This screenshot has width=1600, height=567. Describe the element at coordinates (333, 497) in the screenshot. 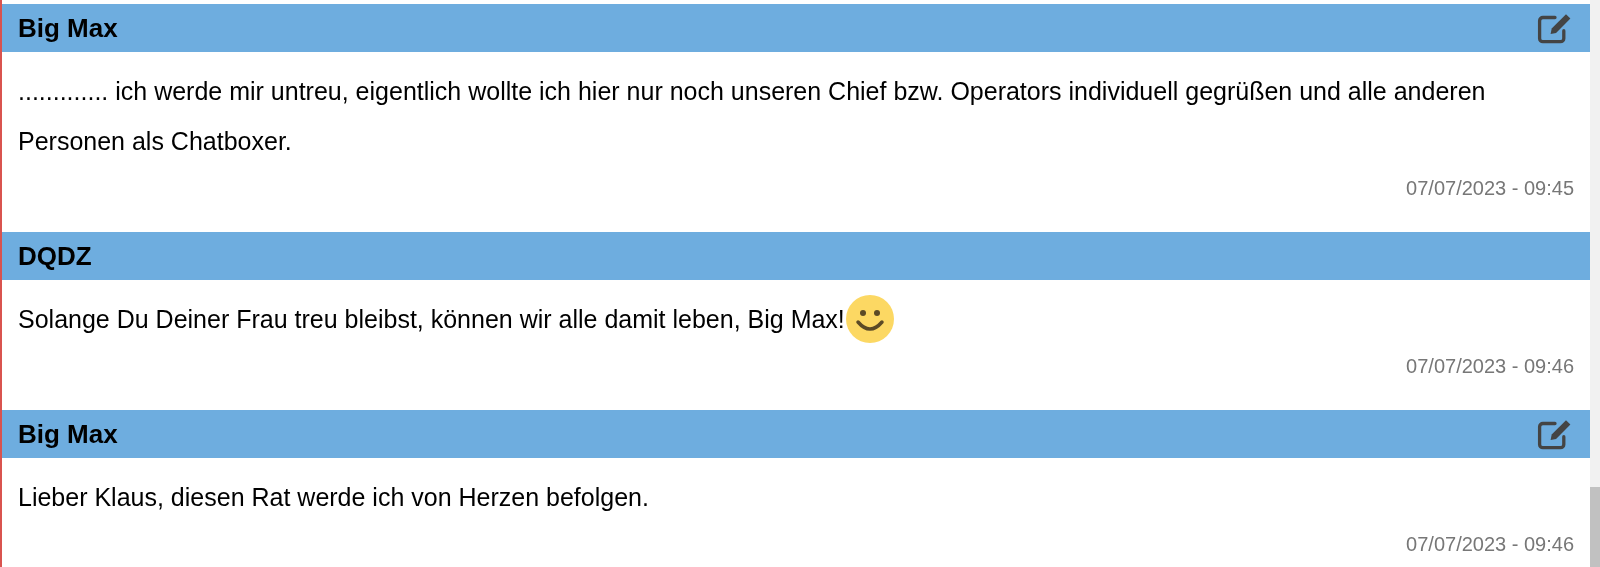

I see `message-text: Lieber Klaus, diesen Rat werde ich von Herzen befolgen.` at that location.